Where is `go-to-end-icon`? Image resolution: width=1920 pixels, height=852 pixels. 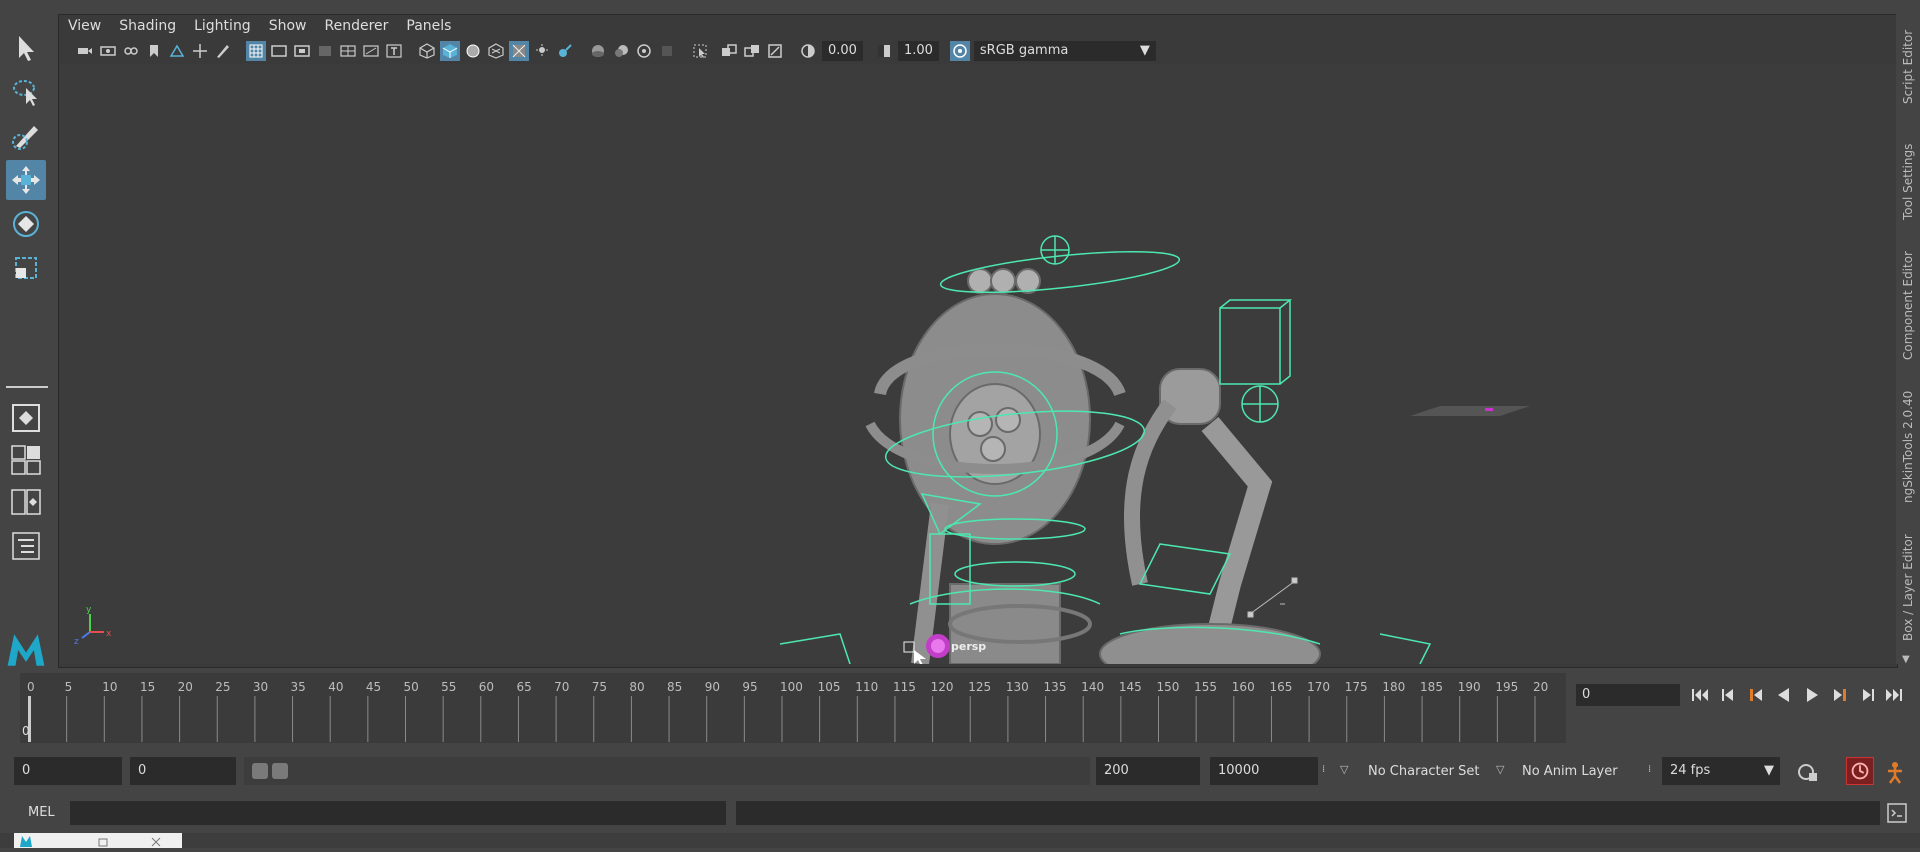
go-to-end-icon is located at coordinates (1894, 695).